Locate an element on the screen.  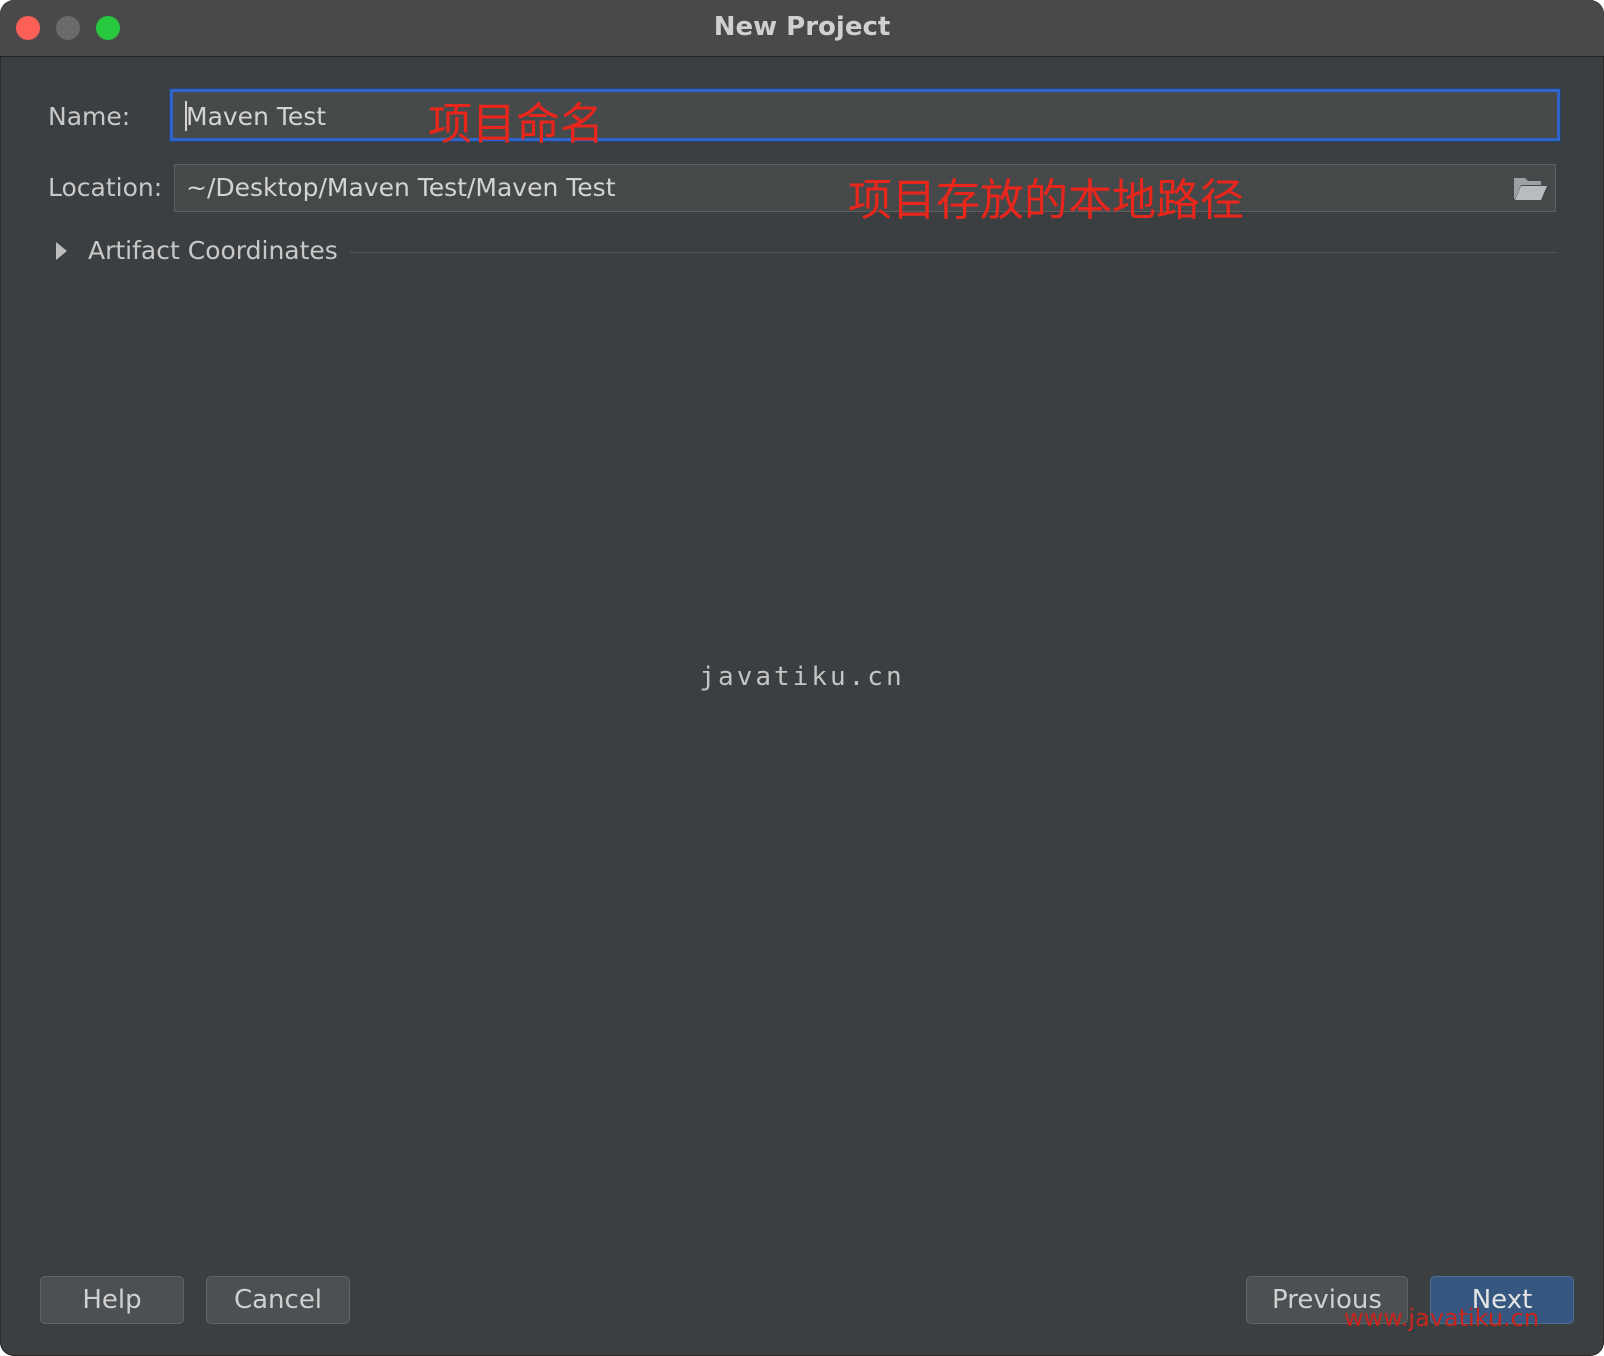
title-bar: New Project is located at coordinates (802, 28).